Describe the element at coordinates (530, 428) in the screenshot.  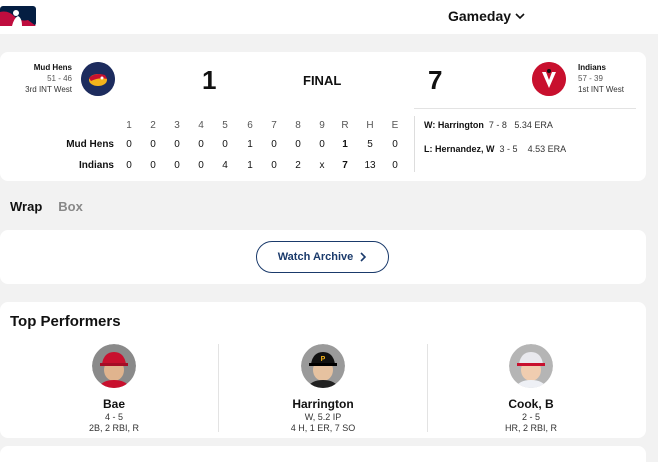
I see `performer-stat-detail: HR, 2 RBI, R` at that location.